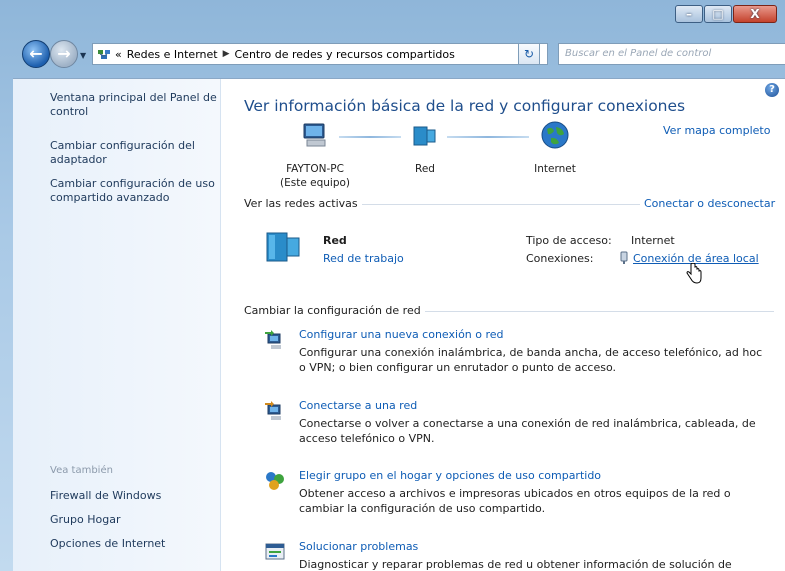 This screenshot has width=785, height=571. I want to click on forward-arrow-icon: →, so click(64, 53).